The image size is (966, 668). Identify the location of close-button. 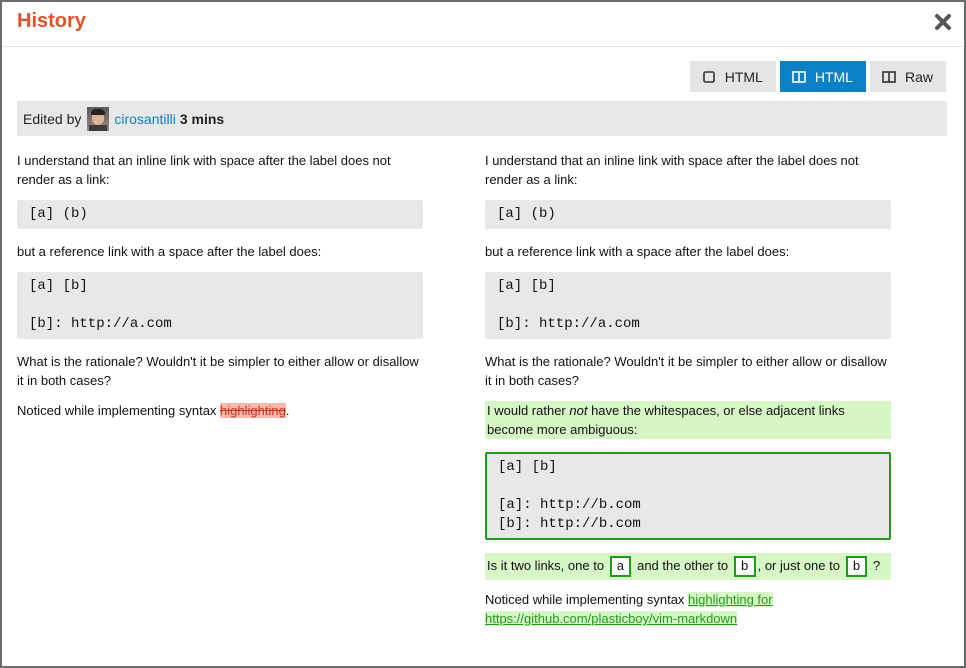
(944, 23).